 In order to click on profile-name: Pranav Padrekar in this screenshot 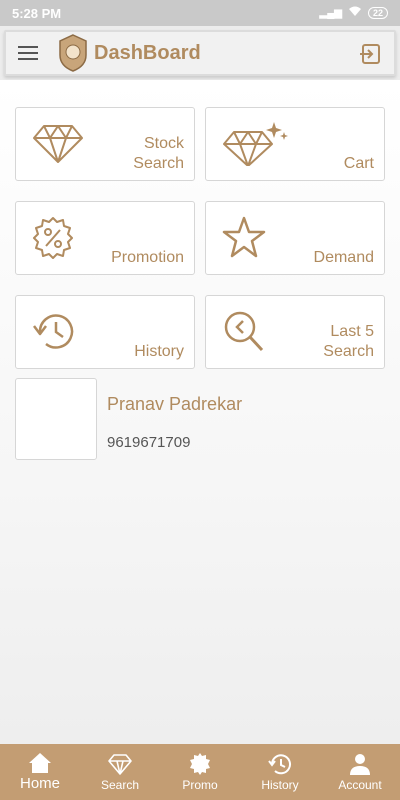, I will do `click(175, 404)`.